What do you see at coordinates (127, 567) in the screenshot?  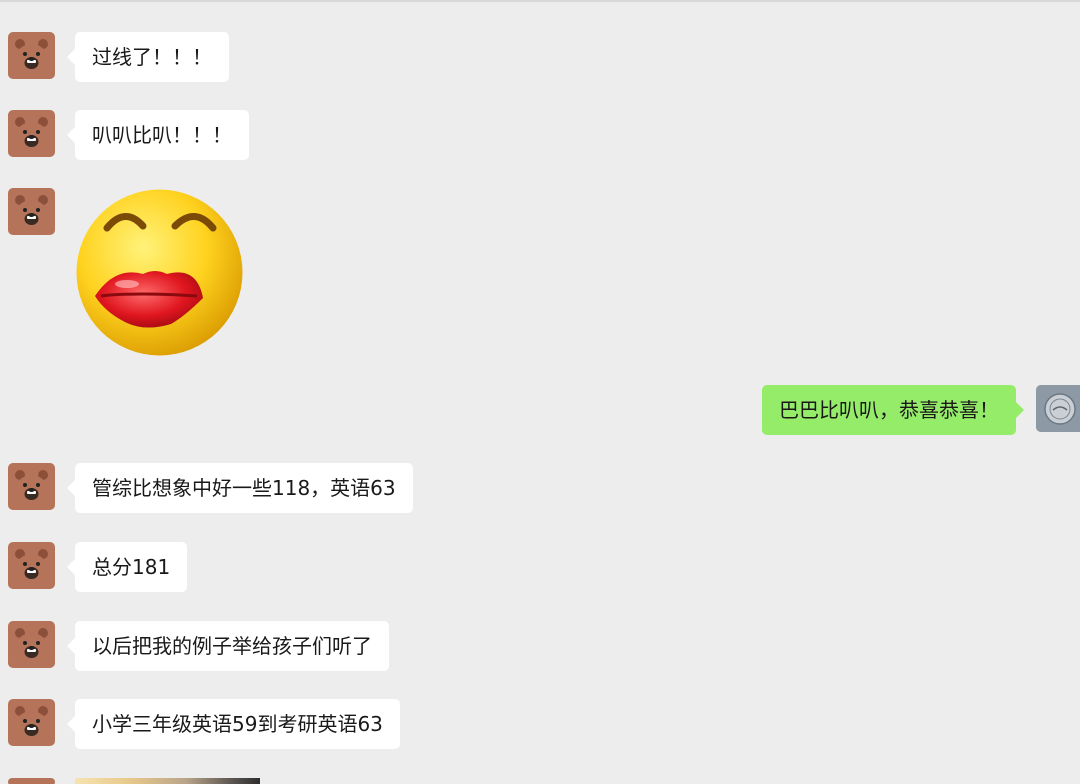 I see `message-bubble: 总分181` at bounding box center [127, 567].